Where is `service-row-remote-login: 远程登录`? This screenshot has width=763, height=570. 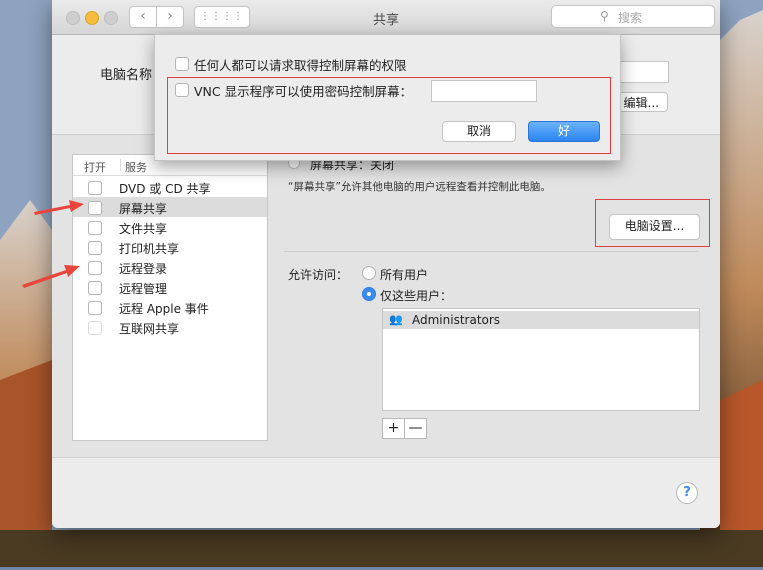 service-row-remote-login: 远程登录 is located at coordinates (170, 267).